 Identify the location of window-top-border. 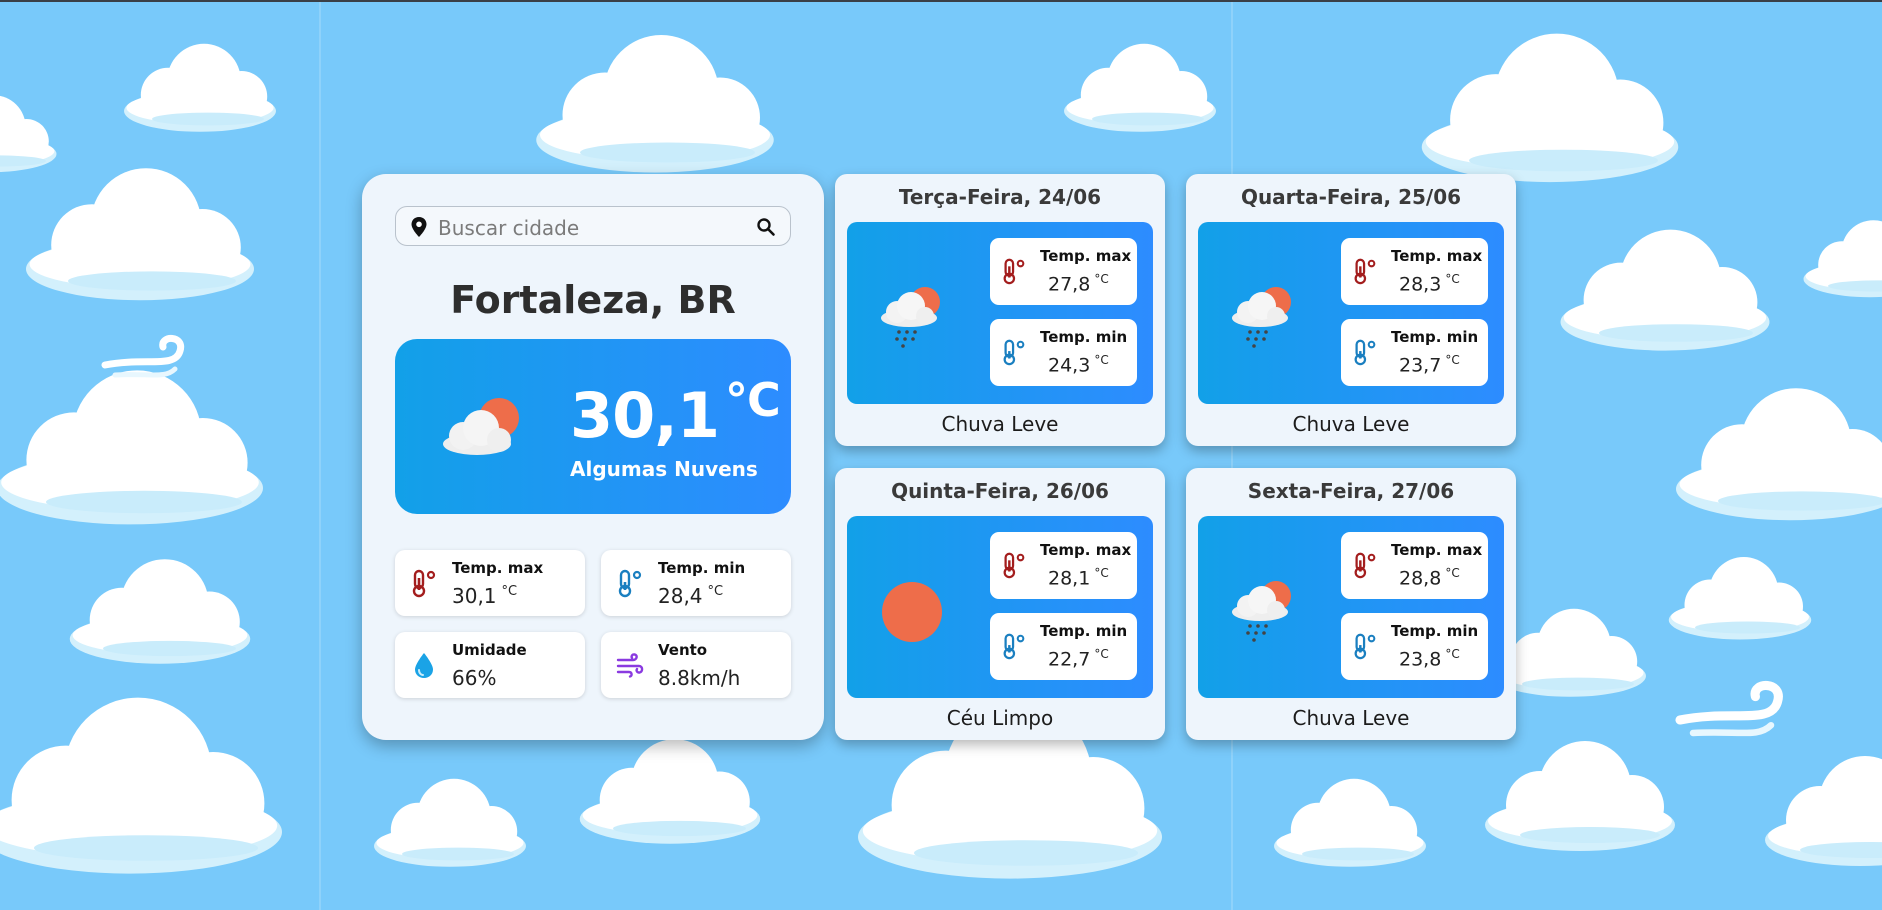
(941, 1).